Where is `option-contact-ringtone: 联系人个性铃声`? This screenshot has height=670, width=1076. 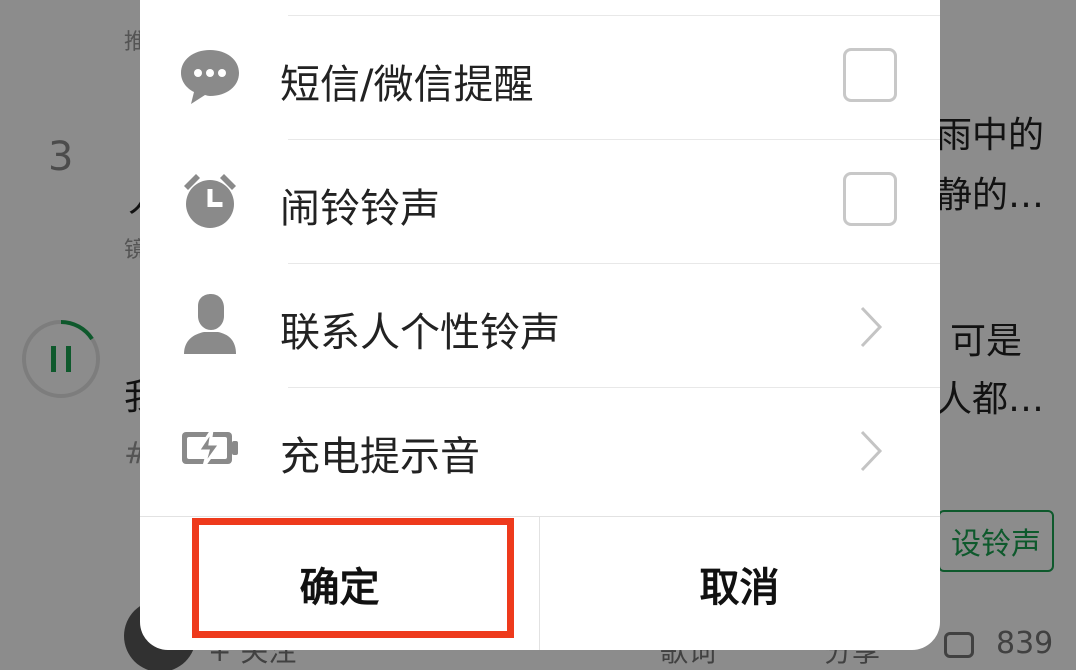 option-contact-ringtone: 联系人个性铃声 is located at coordinates (540, 326).